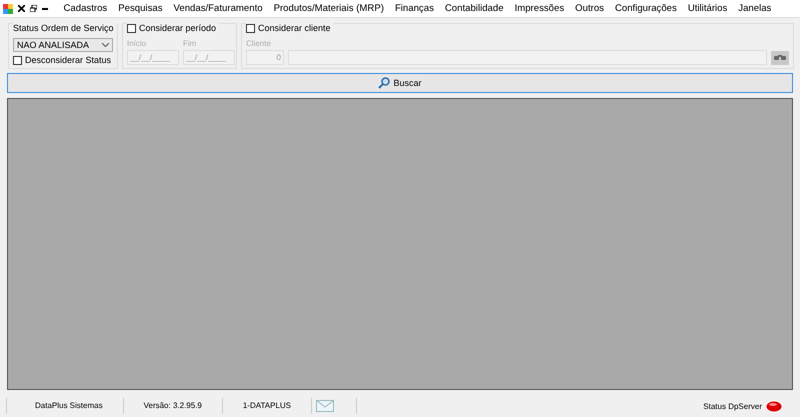 Image resolution: width=800 pixels, height=417 pixels. I want to click on field-label: Cliente, so click(258, 43).